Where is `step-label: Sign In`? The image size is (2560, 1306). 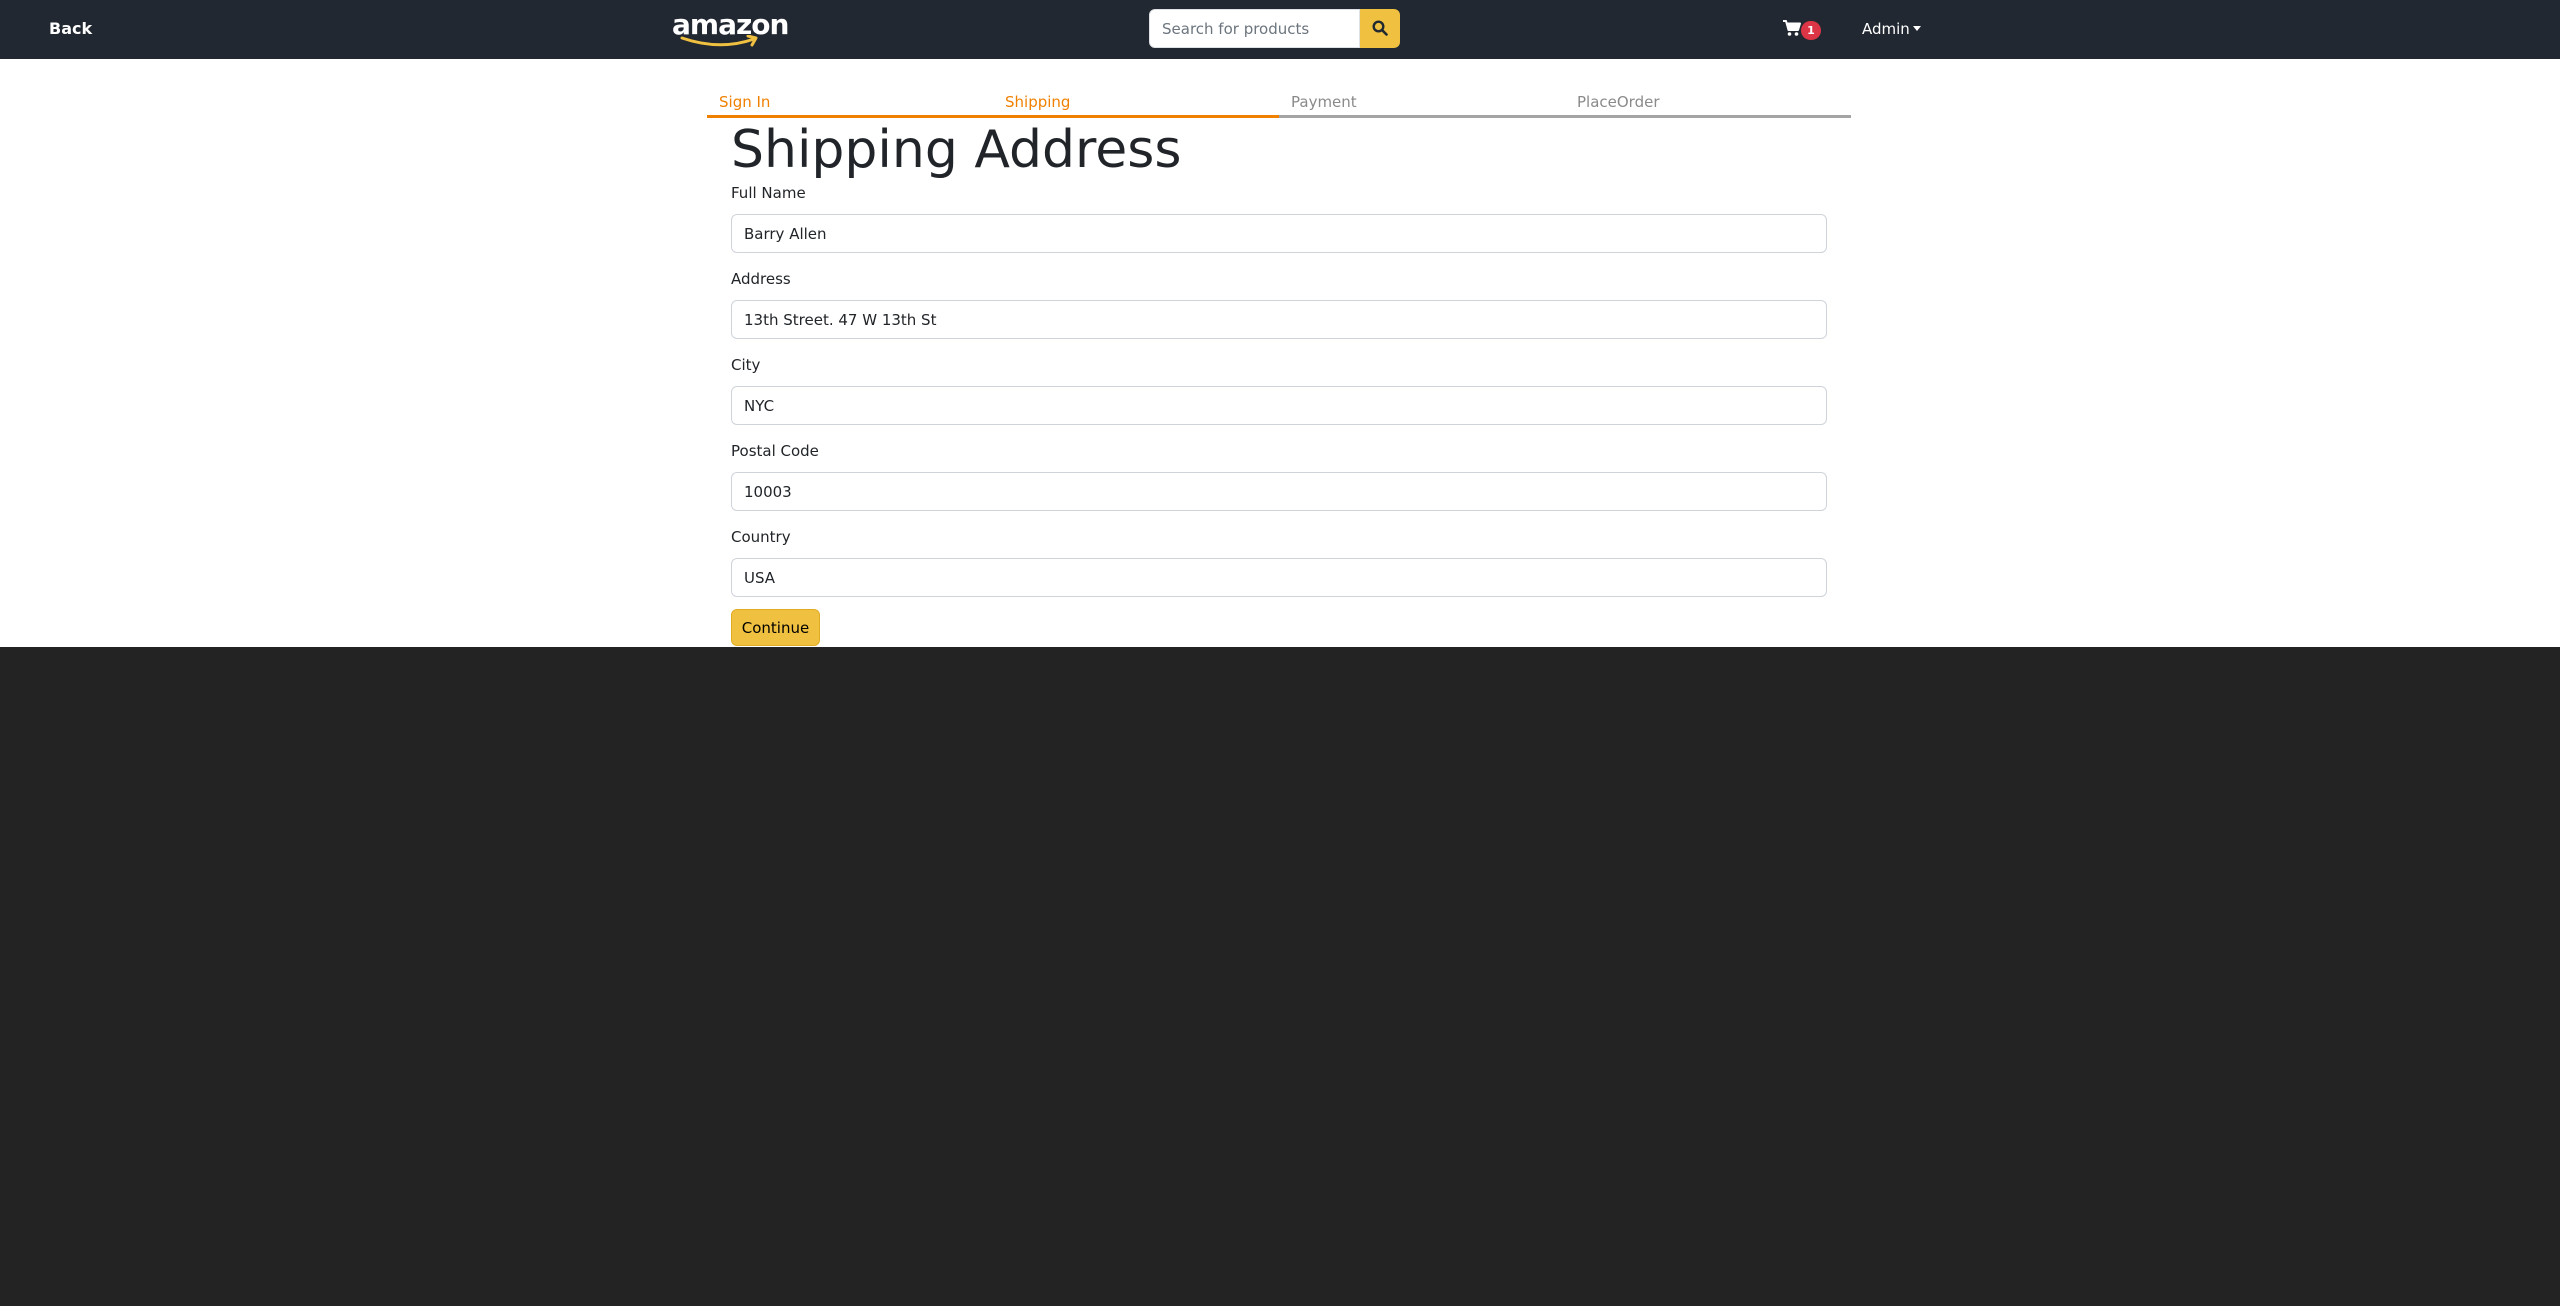
step-label: Sign In is located at coordinates (745, 102).